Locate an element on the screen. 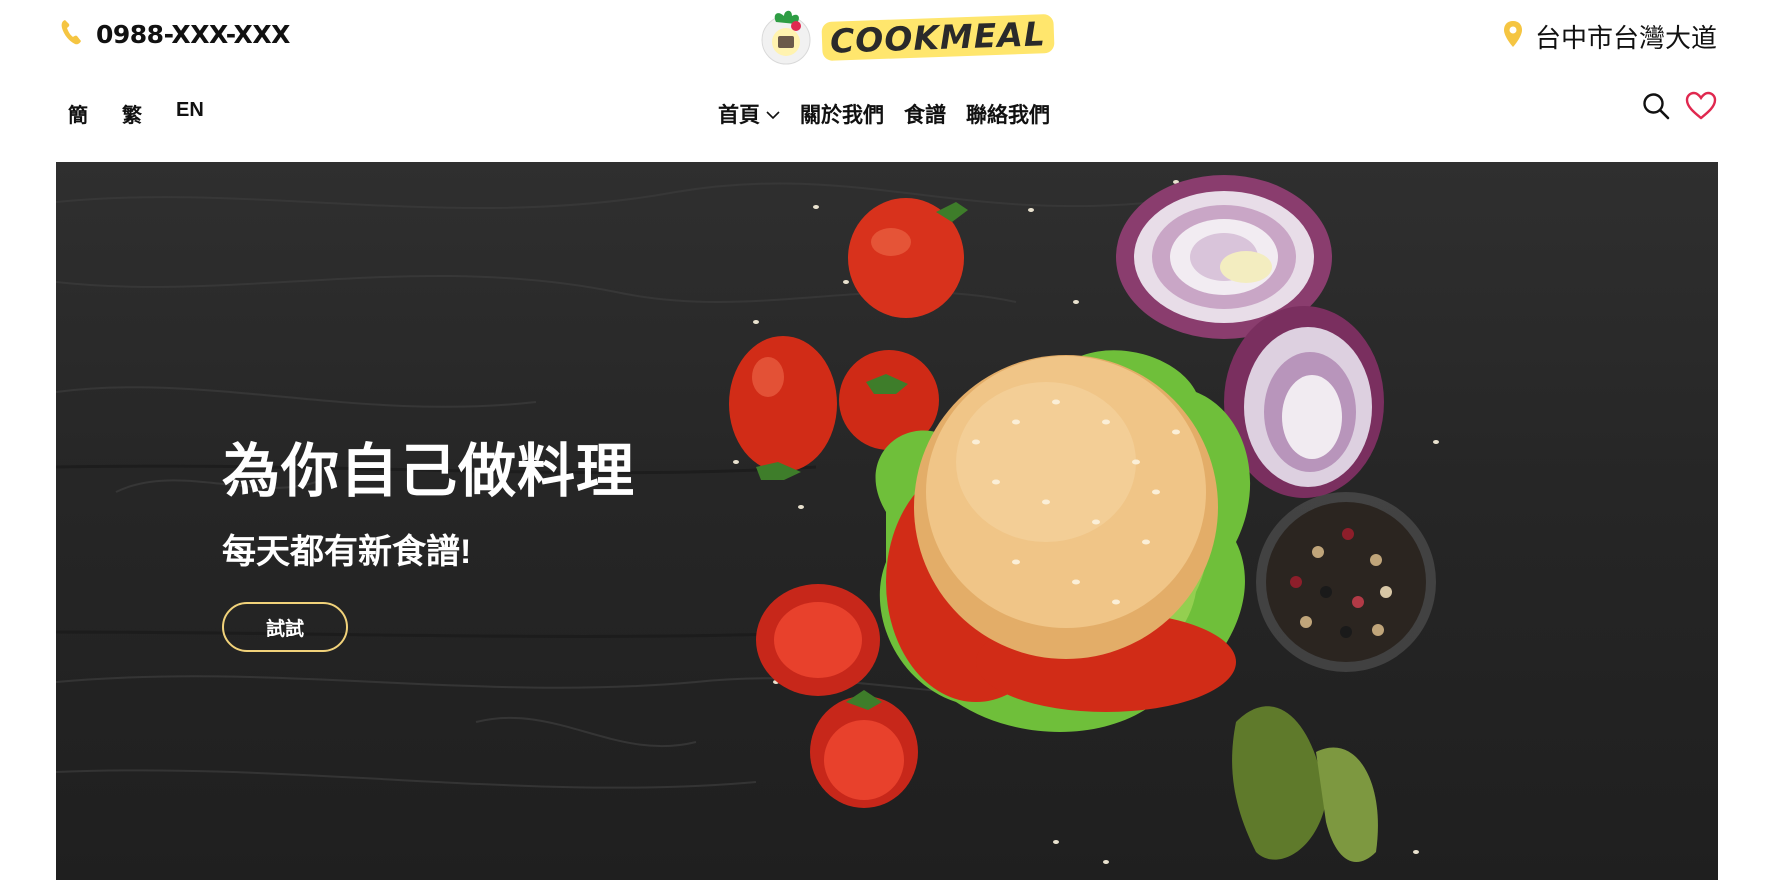 This screenshot has width=1777, height=880. address-contact: 台中市台灣大道 is located at coordinates (1610, 36).